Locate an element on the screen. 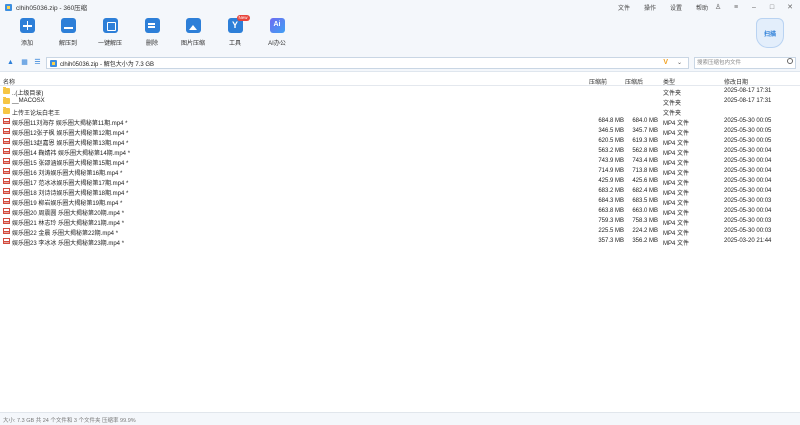 The width and height of the screenshot is (800, 425). file-row: ..(上级目录) 文件夹 2025-08-17 17:31 is located at coordinates (400, 91).